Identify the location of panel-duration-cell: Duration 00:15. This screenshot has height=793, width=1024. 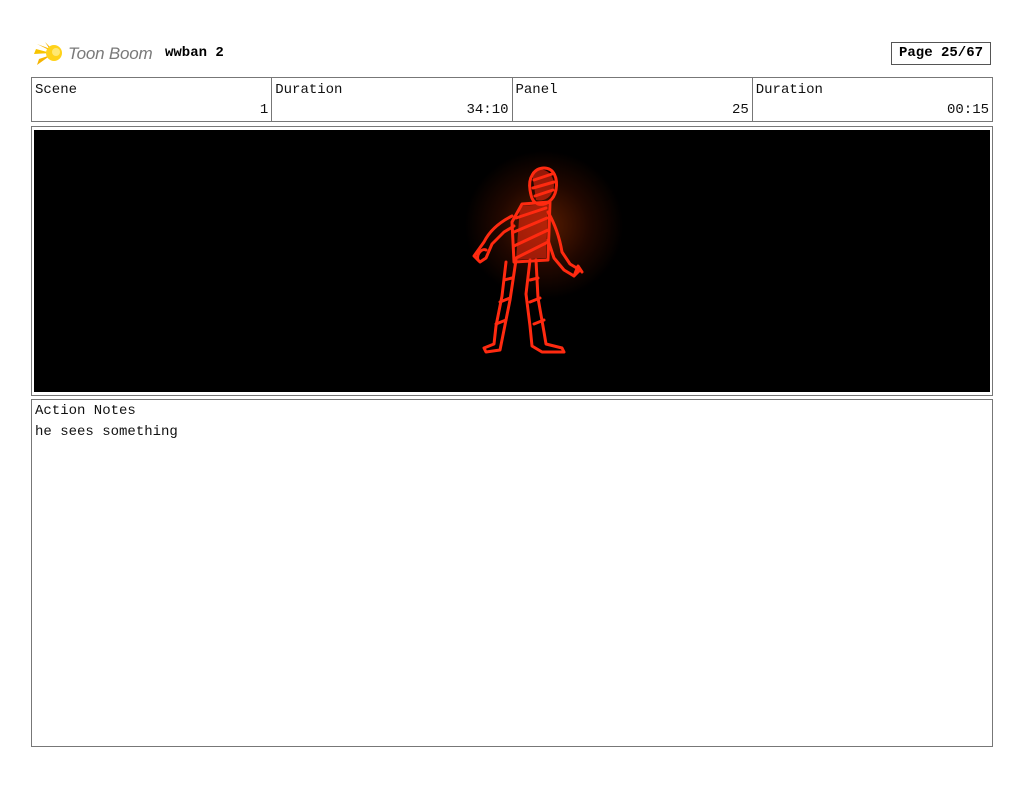
(872, 99).